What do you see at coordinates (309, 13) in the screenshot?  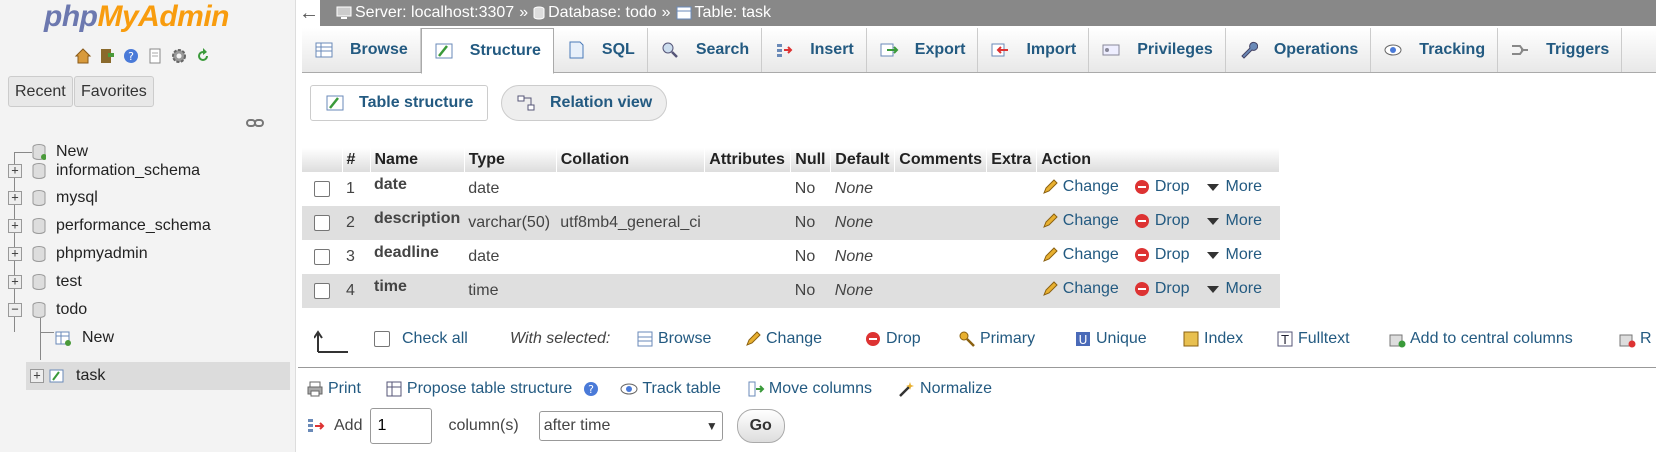 I see `collapse-nav-arrow-icon: ←` at bounding box center [309, 13].